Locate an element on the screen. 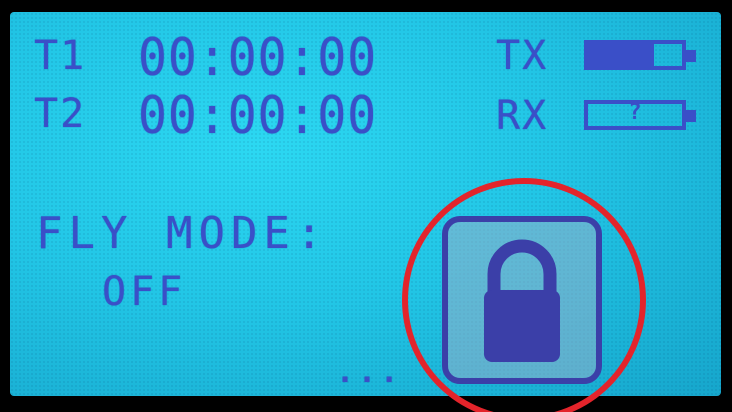 The width and height of the screenshot is (732, 412). lock-icon is located at coordinates (522, 300).